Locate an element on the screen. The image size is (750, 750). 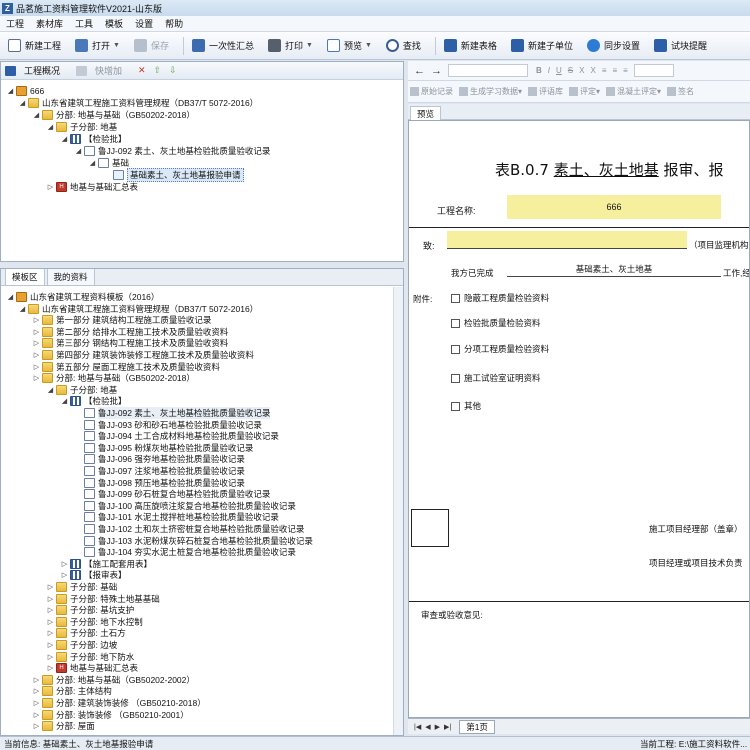
attachment-option: 检验批质量检验资料 is located at coordinates (496, 323).